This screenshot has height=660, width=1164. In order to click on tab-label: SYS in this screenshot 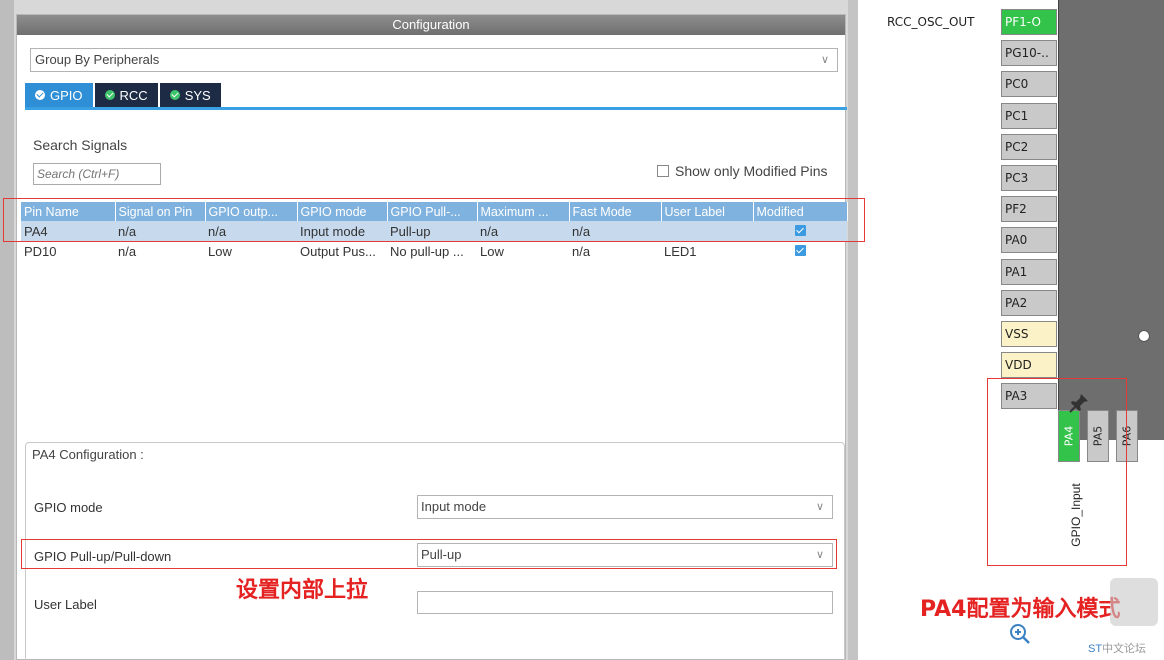, I will do `click(197, 95)`.